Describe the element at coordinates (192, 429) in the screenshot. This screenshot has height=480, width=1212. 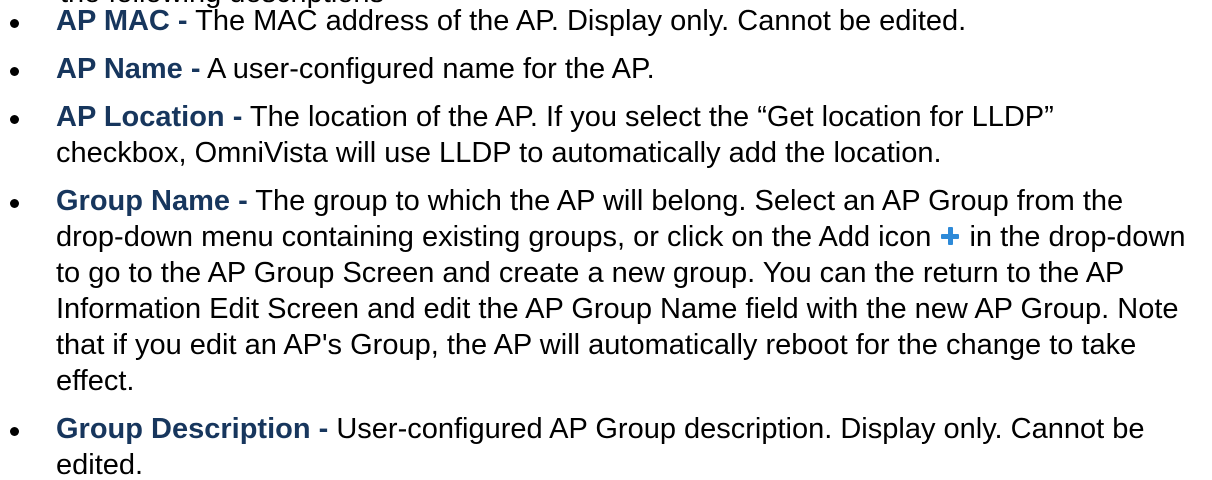
I see `term-label: Group Description -` at that location.